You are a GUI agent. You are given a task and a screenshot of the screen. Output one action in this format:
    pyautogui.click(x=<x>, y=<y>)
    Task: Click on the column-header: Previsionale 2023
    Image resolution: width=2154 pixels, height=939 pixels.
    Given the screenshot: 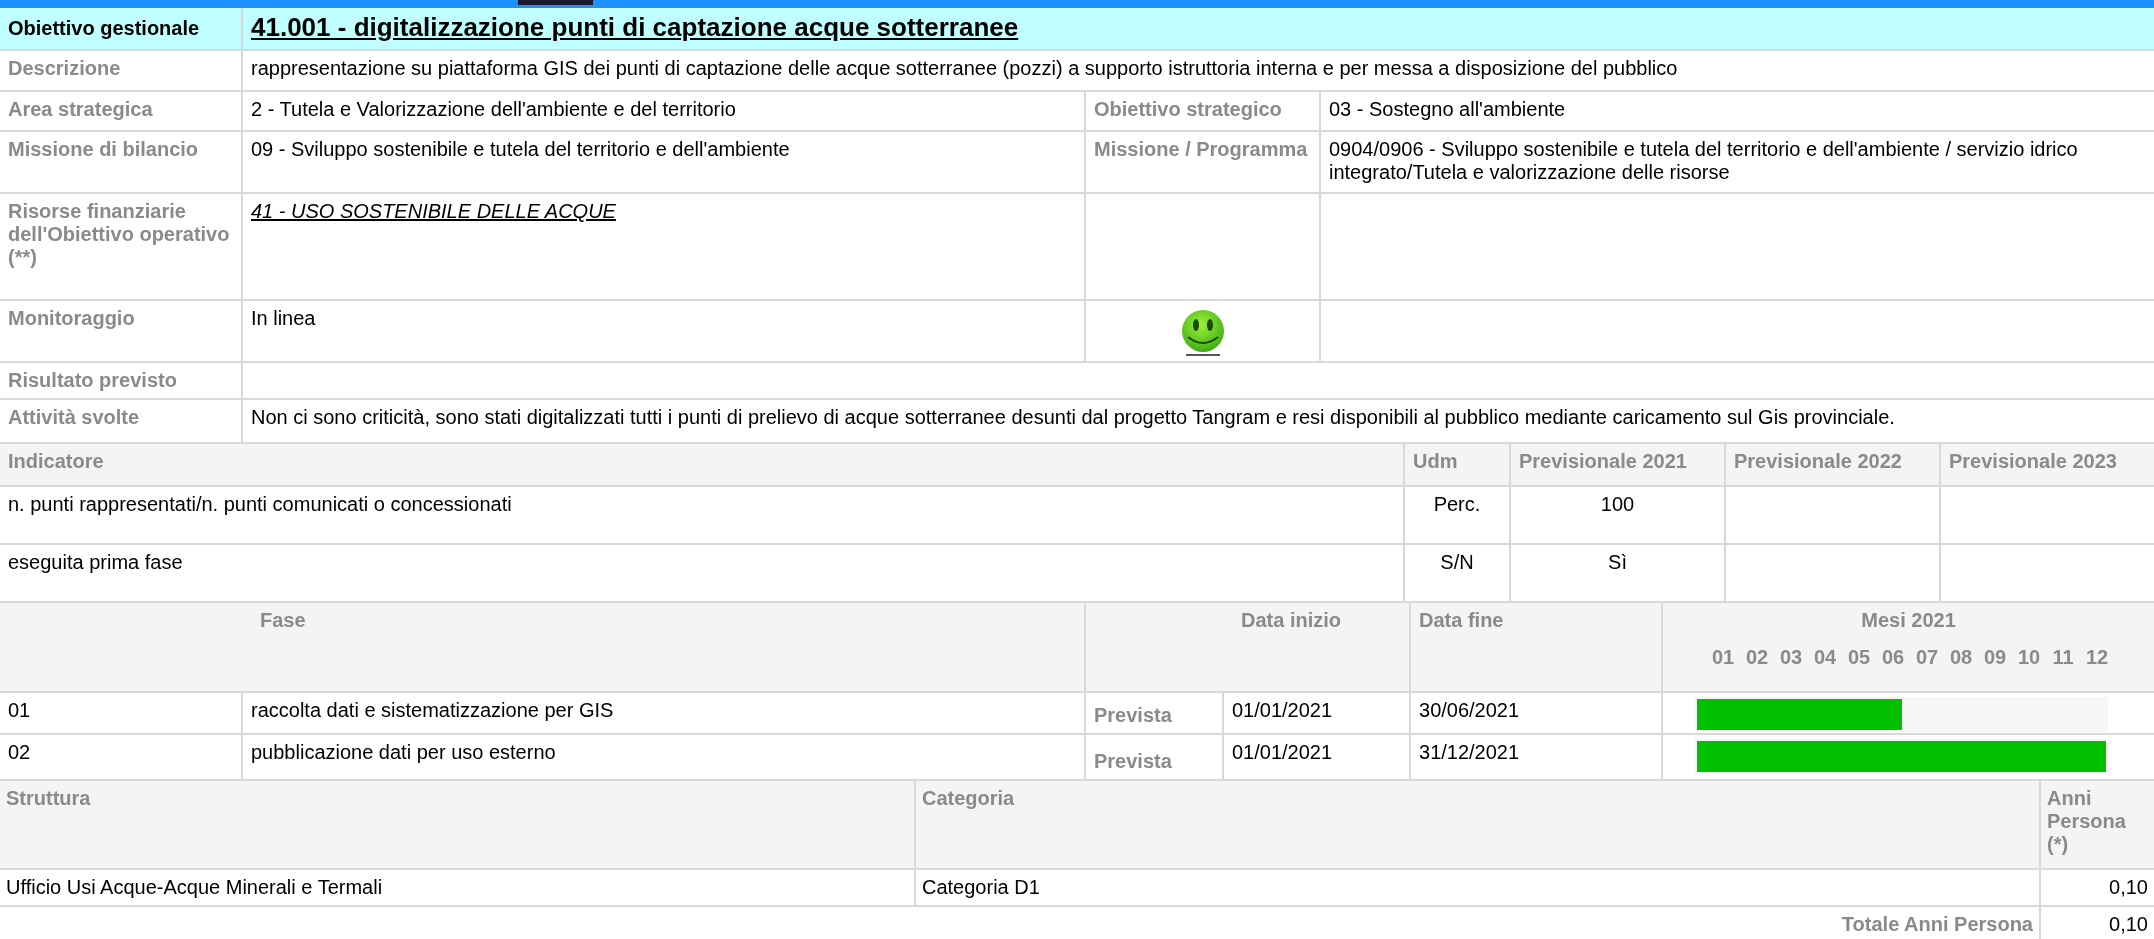 What is the action you would take?
    pyautogui.click(x=2047, y=465)
    